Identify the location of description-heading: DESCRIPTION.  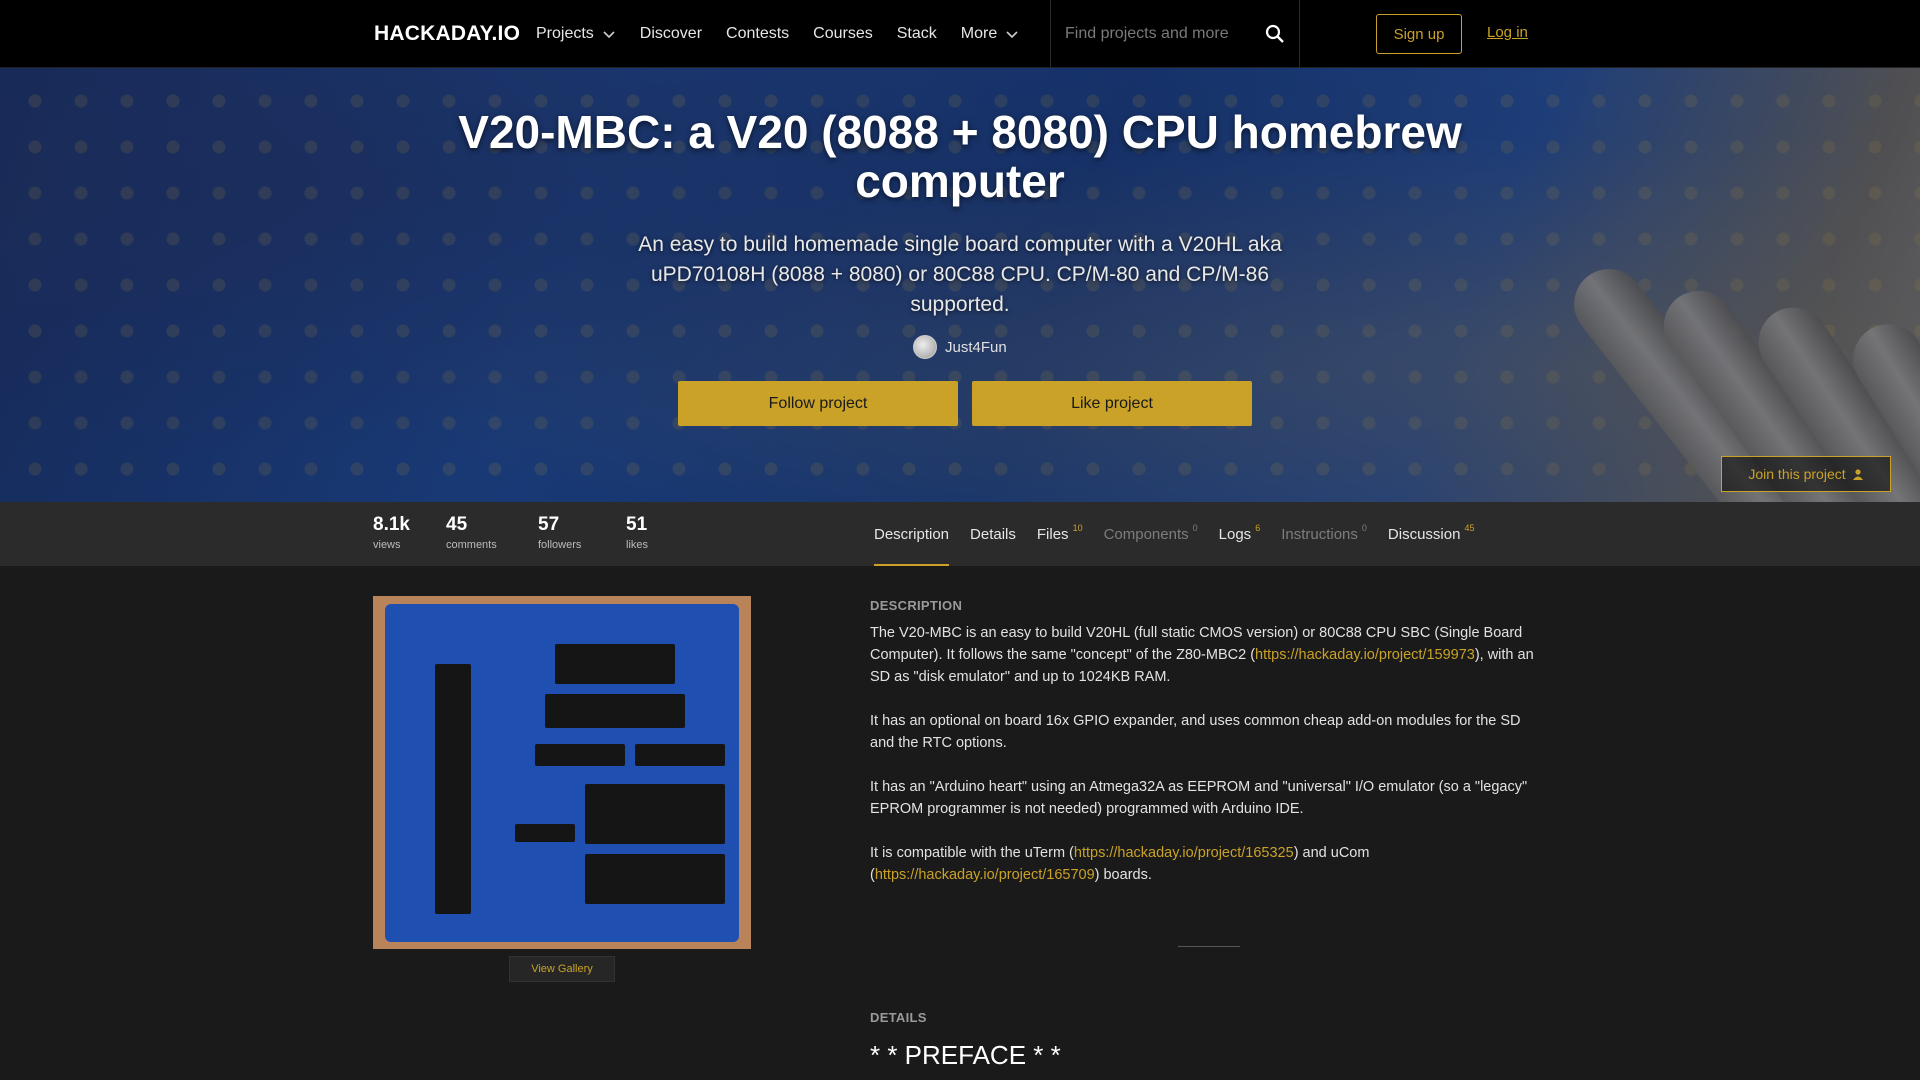
(916, 605).